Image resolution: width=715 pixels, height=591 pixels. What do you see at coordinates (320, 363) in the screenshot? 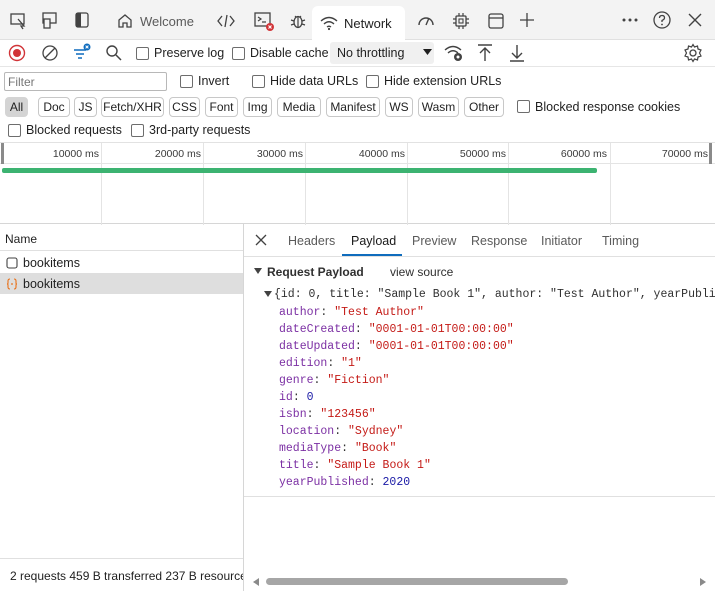
I see `payload-property: edition: "1"` at bounding box center [320, 363].